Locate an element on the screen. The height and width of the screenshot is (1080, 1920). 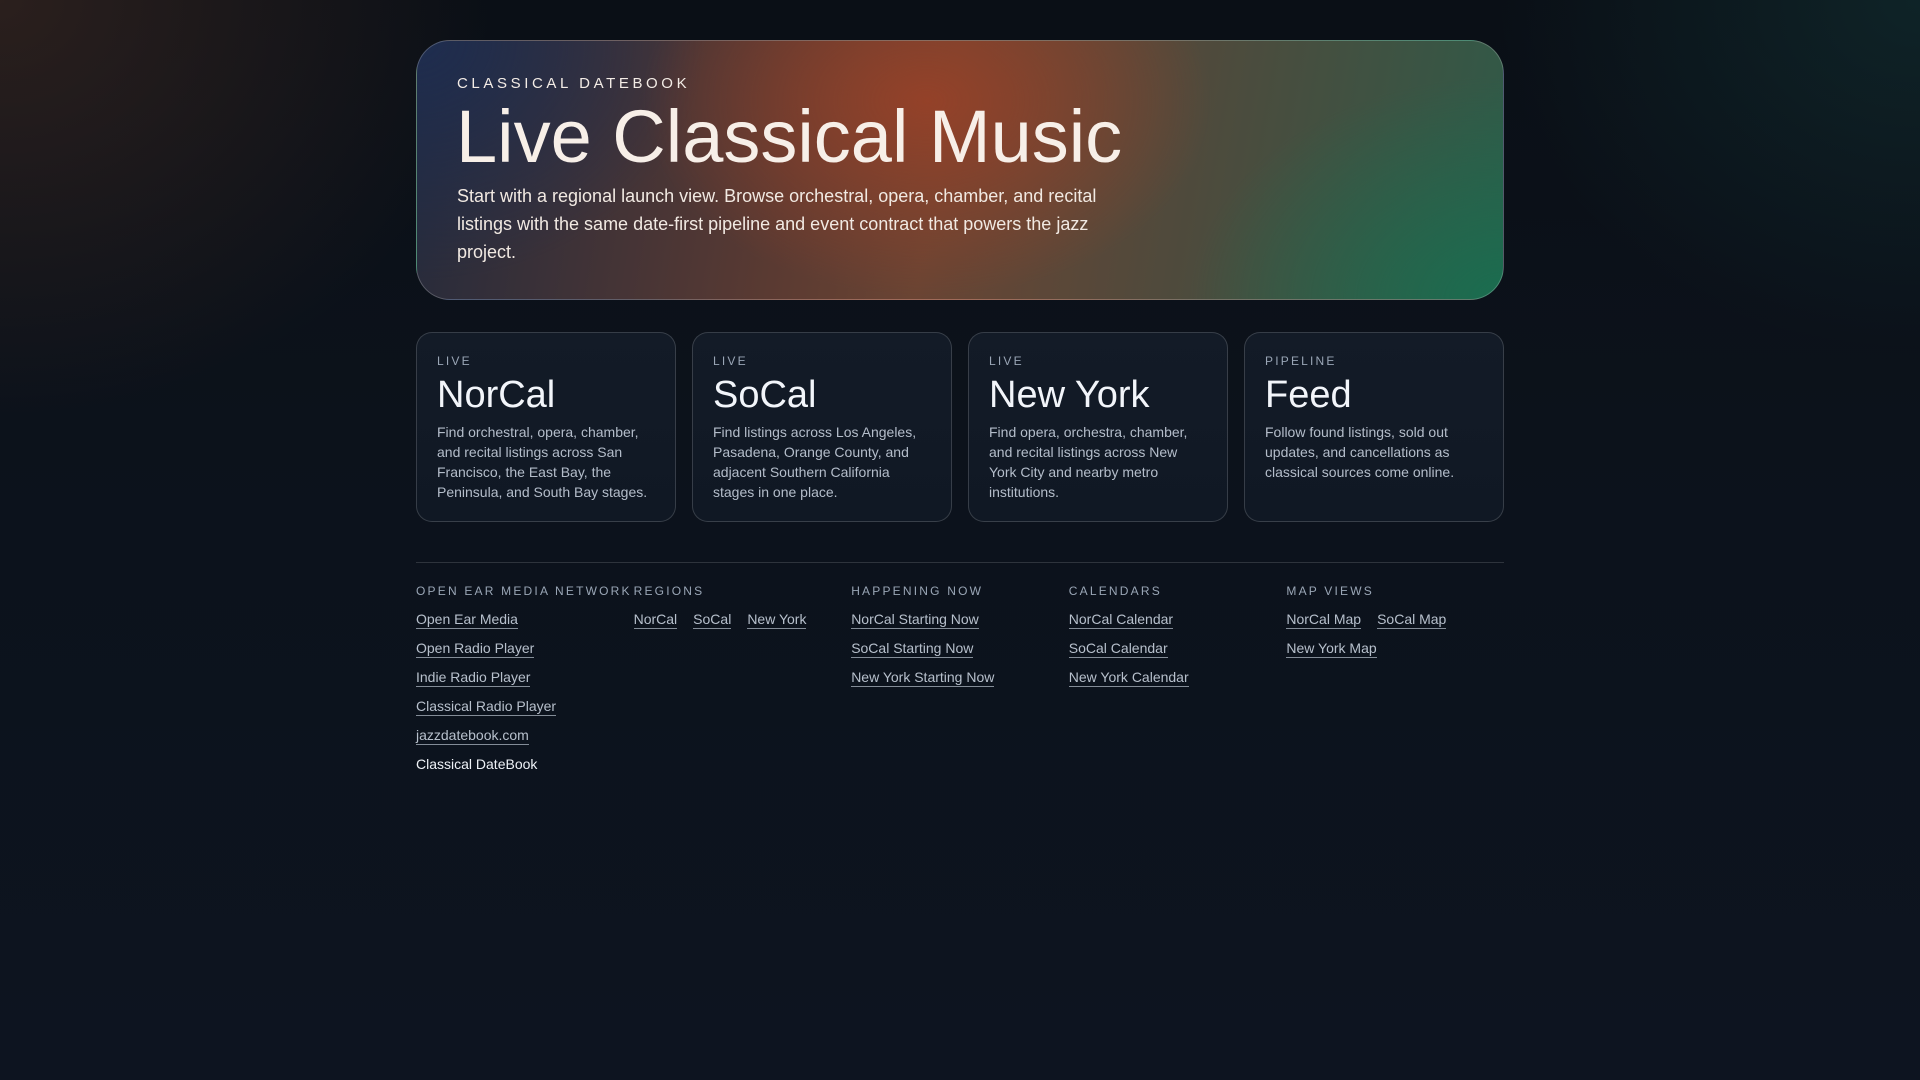
footer-link-list: NorCal SoCal New York is located at coordinates (742, 619).